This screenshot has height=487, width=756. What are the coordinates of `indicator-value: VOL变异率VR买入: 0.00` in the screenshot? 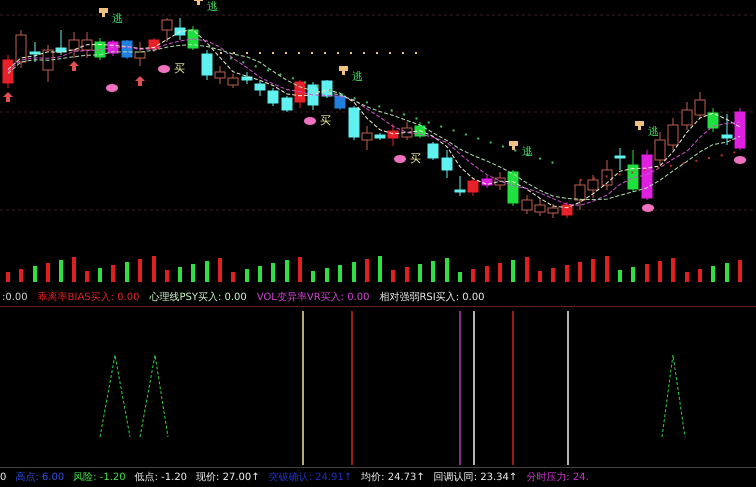 It's located at (313, 297).